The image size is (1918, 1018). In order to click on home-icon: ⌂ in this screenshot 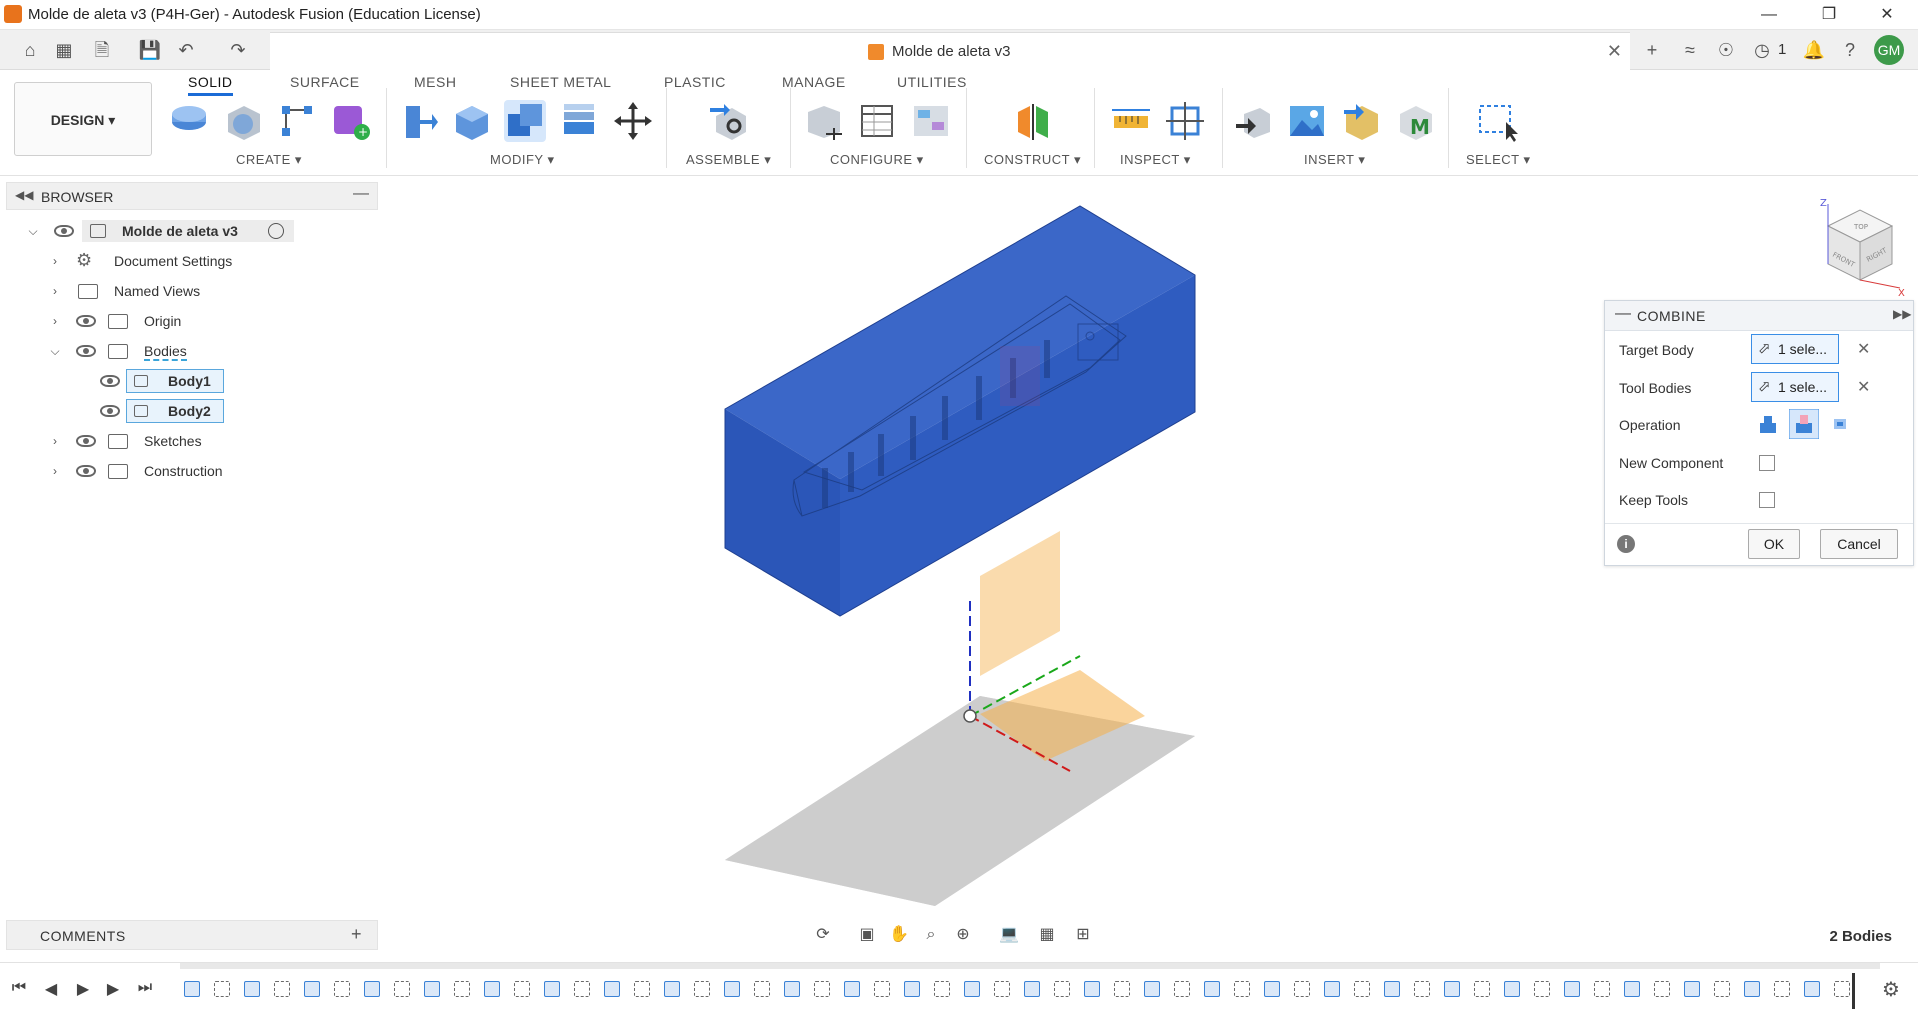, I will do `click(30, 50)`.